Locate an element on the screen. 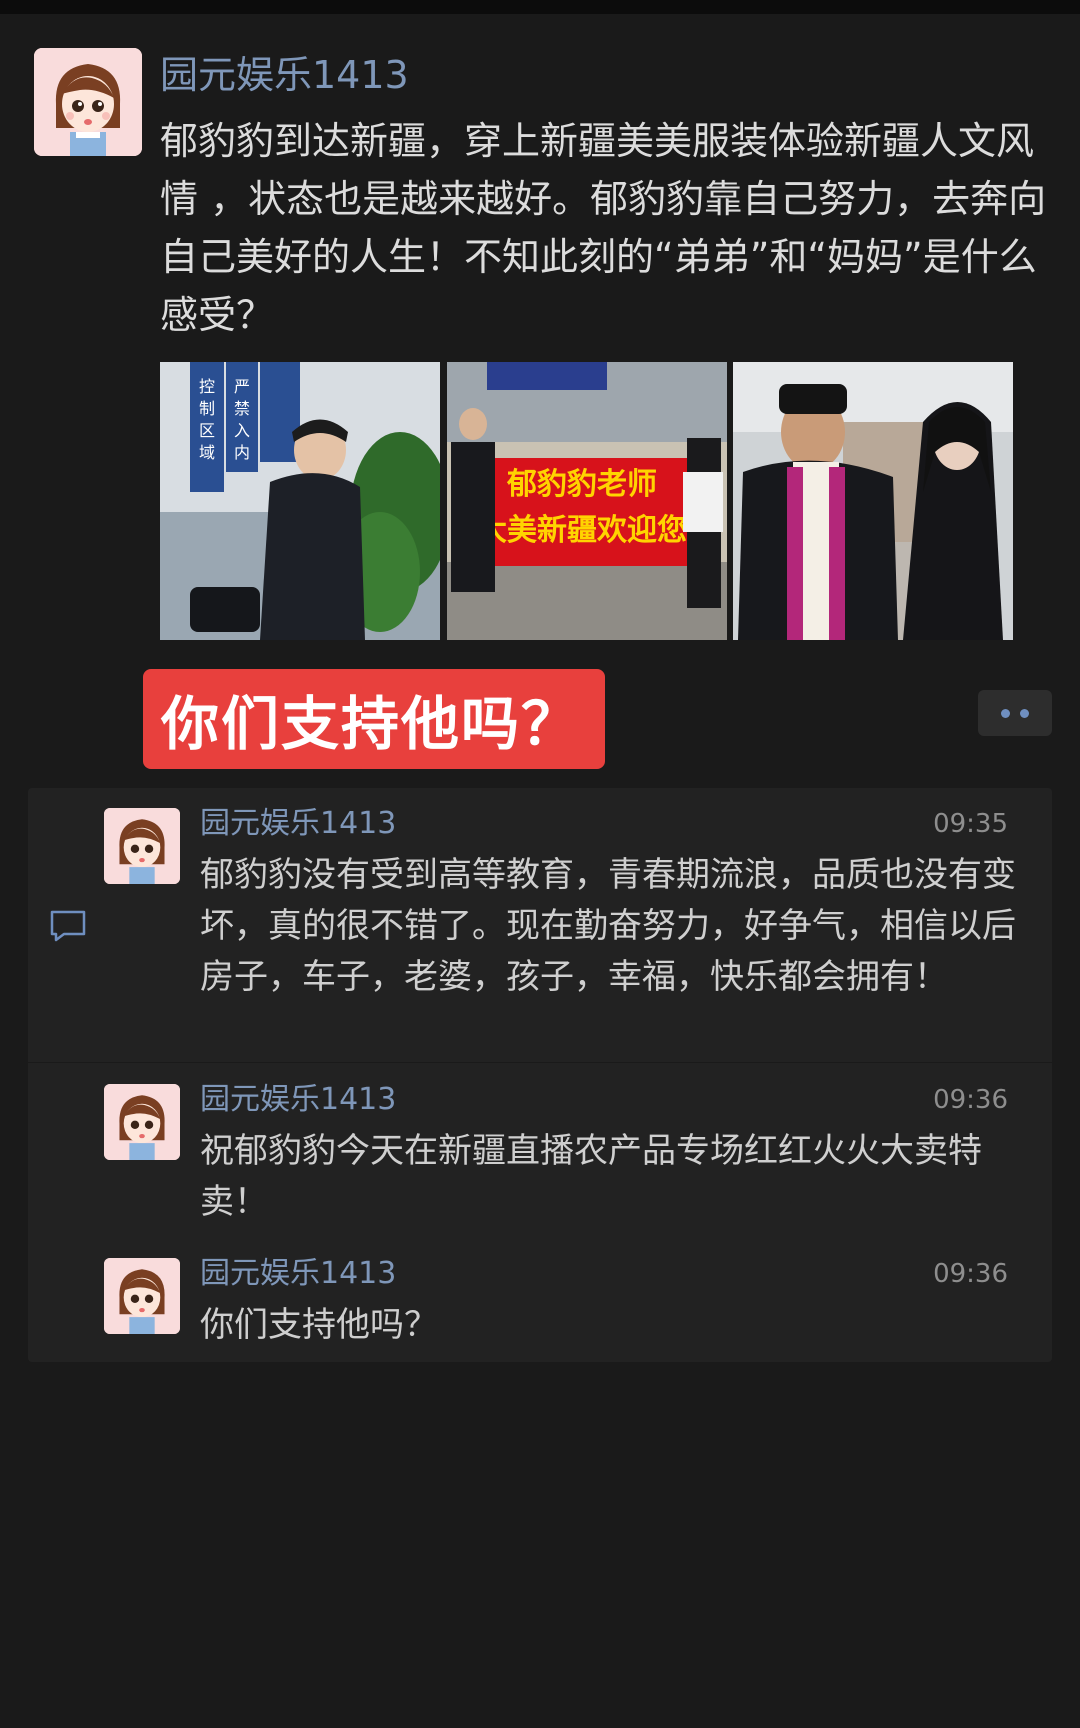  comment-icon is located at coordinates (68, 926).